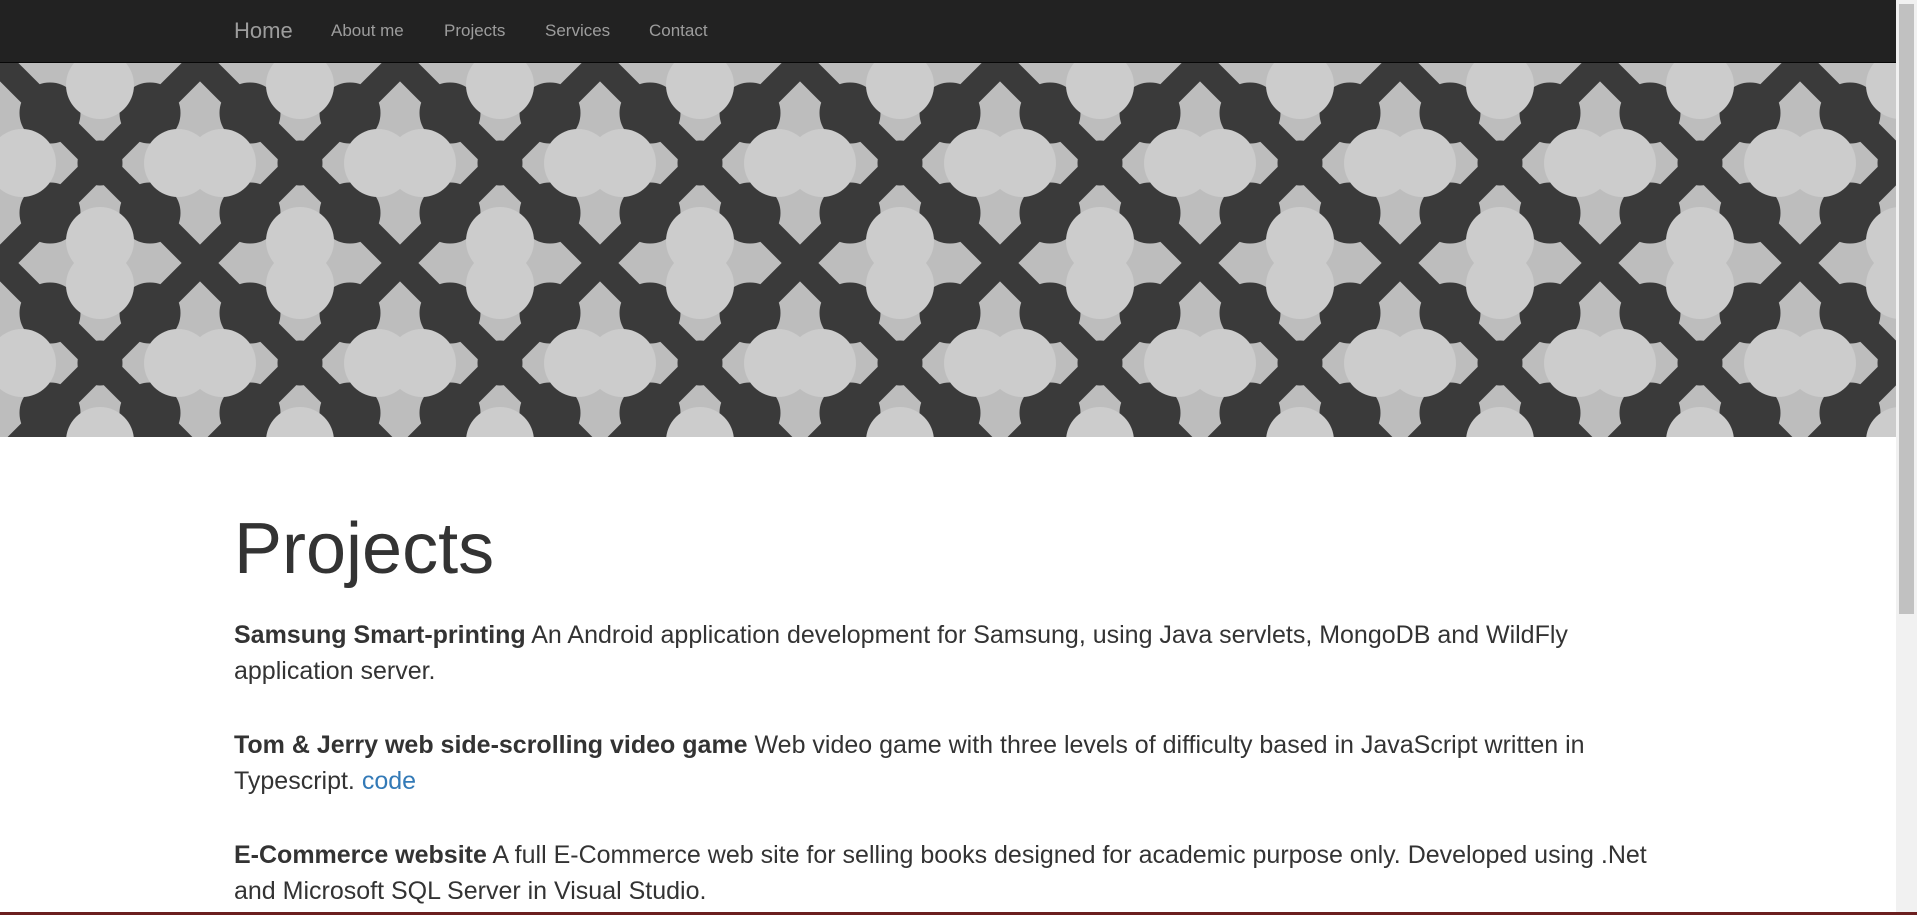 This screenshot has height=915, width=1917. What do you see at coordinates (364, 549) in the screenshot?
I see `page-title: Projects` at bounding box center [364, 549].